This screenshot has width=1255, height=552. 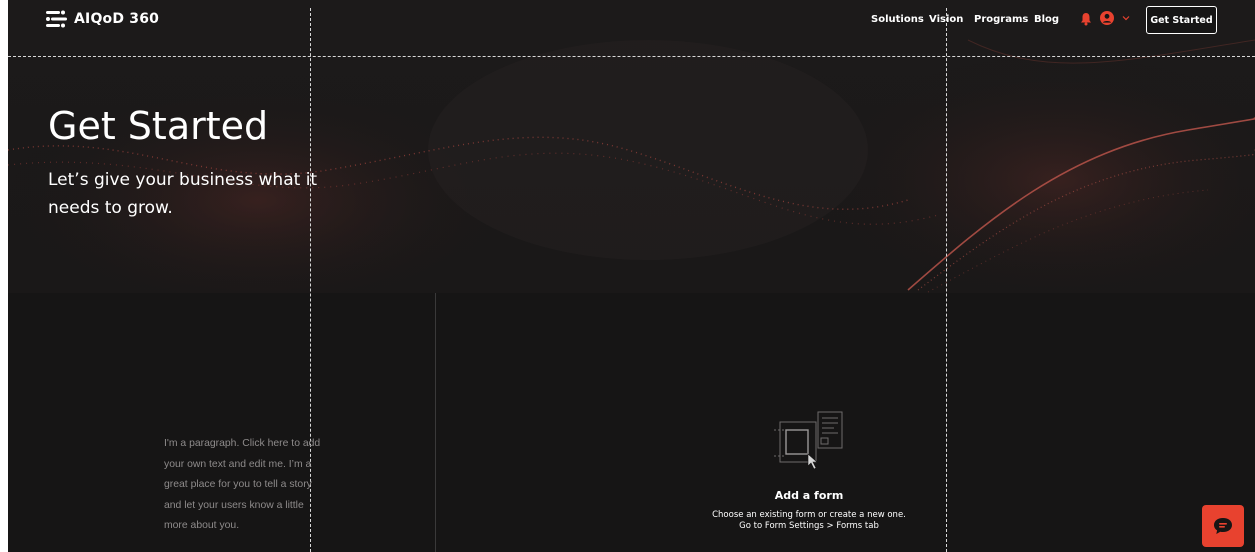 I want to click on nav-programs: Programs, so click(x=1001, y=19).